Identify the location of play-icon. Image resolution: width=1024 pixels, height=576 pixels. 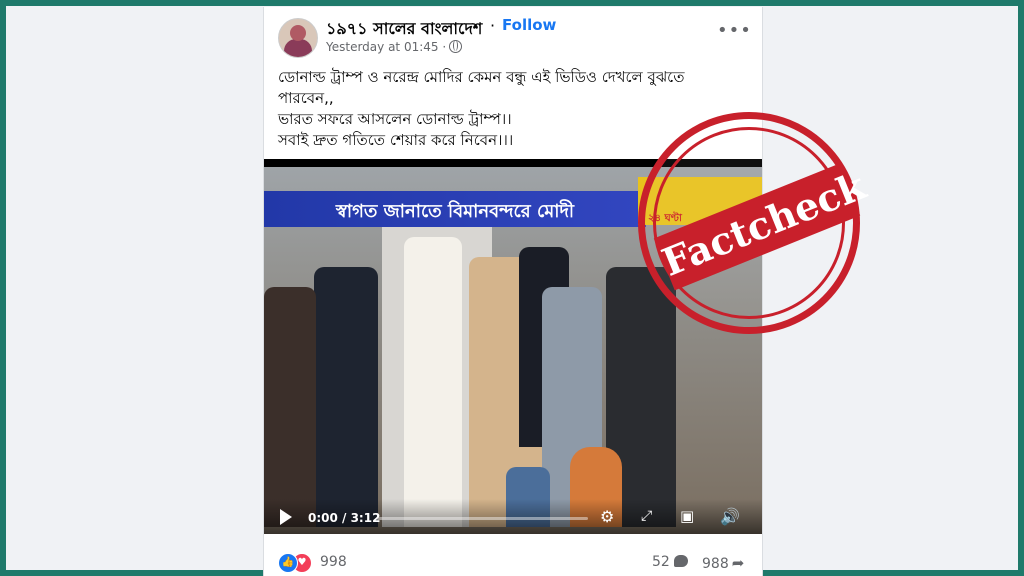
(286, 517).